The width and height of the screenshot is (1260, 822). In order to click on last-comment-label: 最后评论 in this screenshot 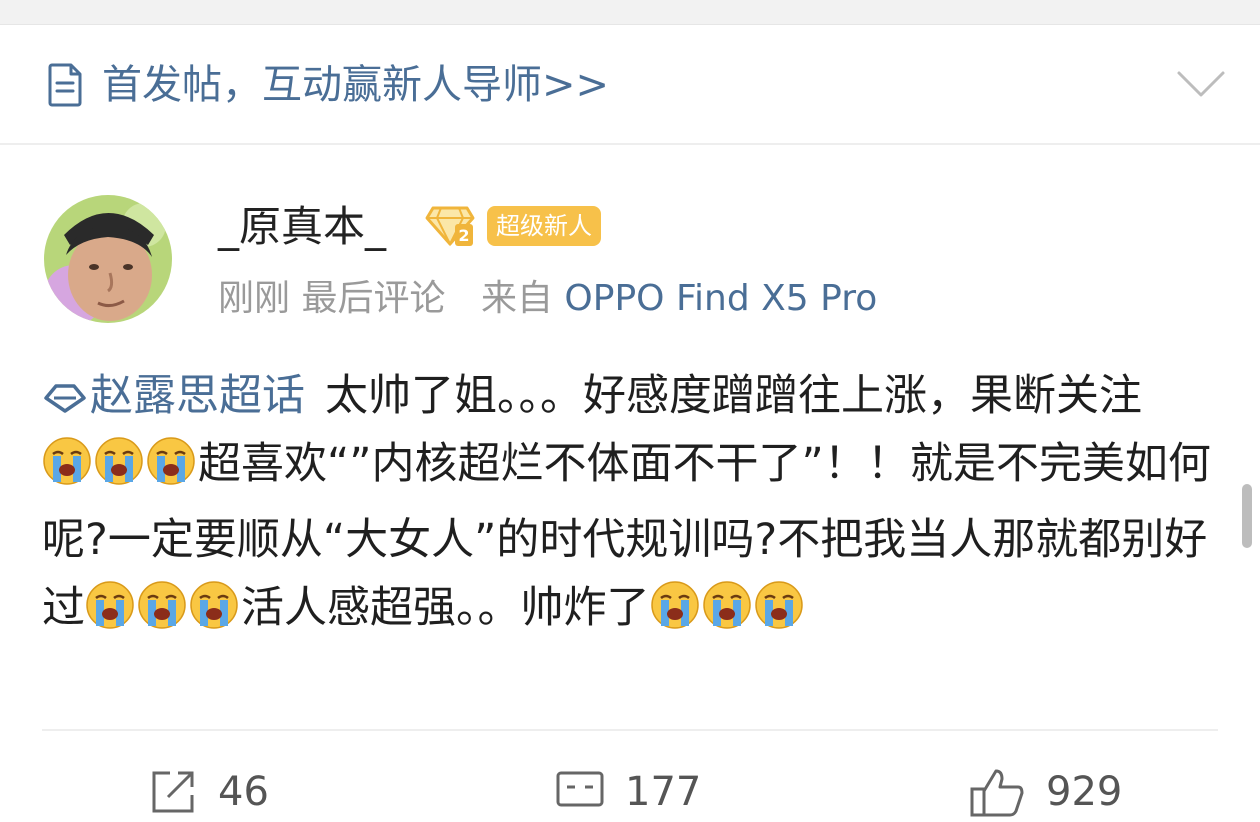, I will do `click(373, 298)`.